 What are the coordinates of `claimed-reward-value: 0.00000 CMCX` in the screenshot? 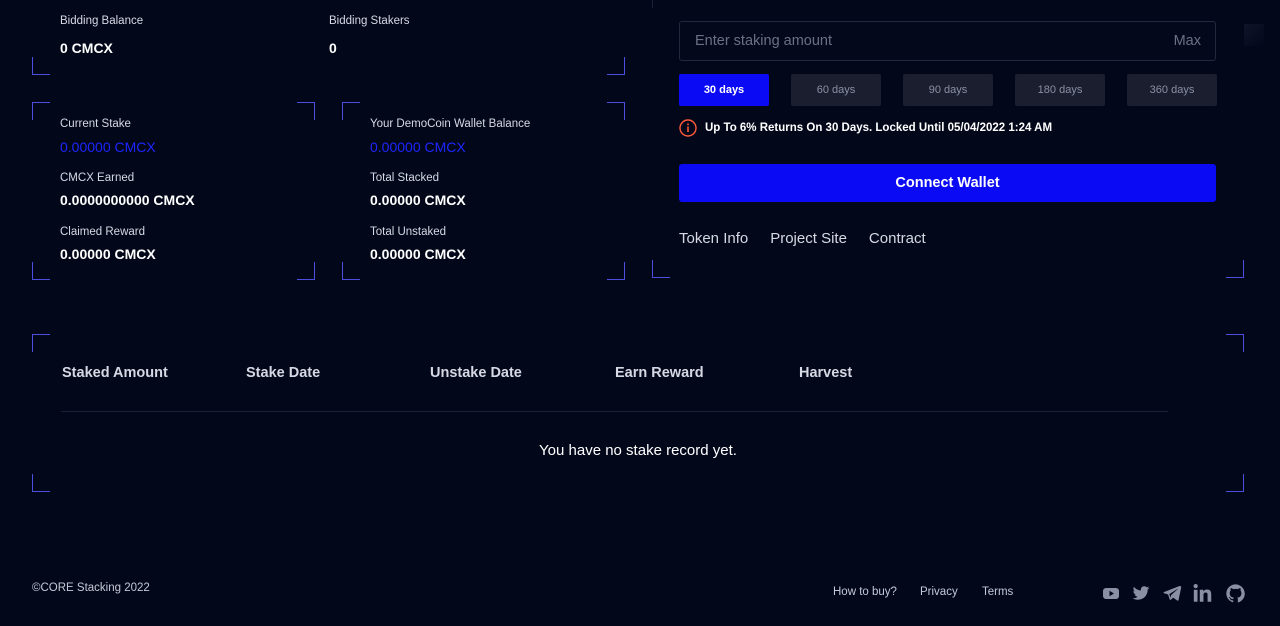 It's located at (108, 254).